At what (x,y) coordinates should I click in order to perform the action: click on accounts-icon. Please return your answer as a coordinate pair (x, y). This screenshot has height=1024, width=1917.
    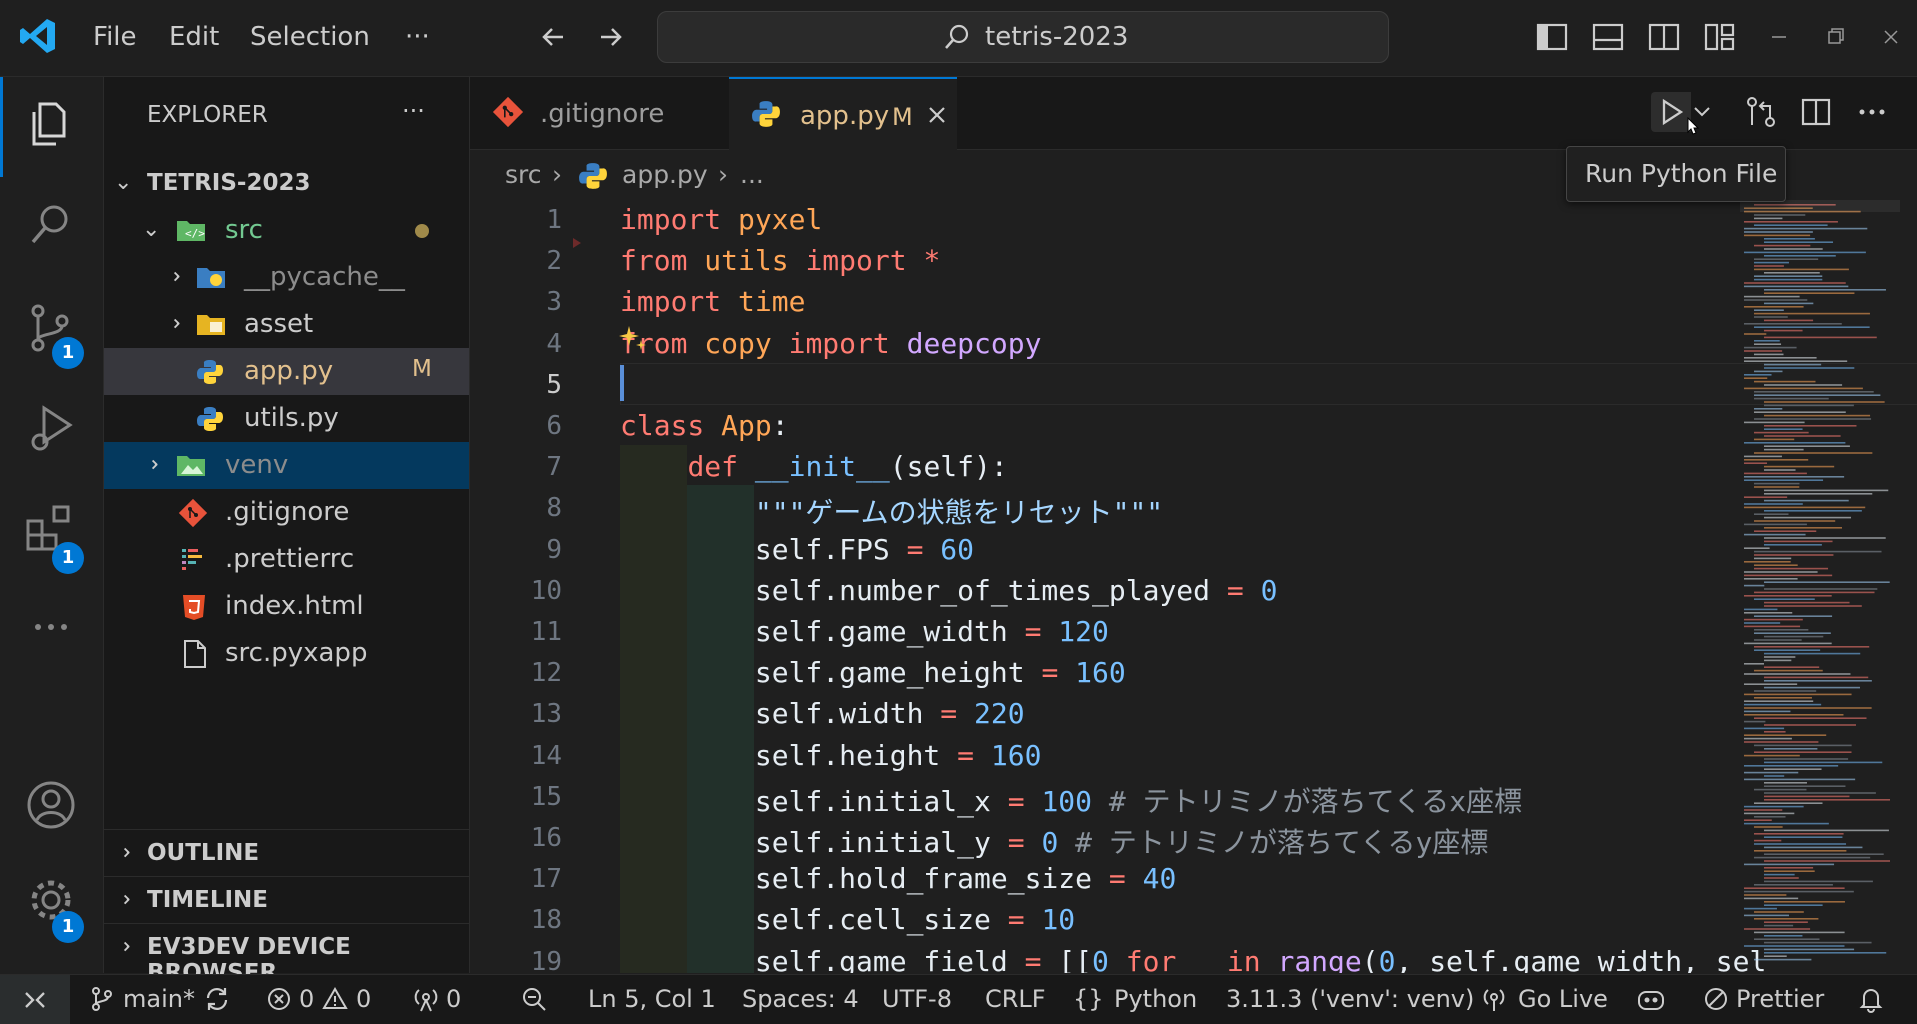
    Looking at the image, I should click on (51, 805).